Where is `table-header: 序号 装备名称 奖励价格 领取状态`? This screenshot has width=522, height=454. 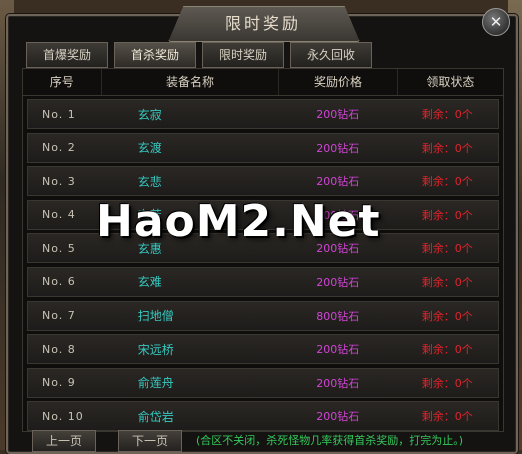 table-header: 序号 装备名称 奖励价格 领取状态 is located at coordinates (263, 82).